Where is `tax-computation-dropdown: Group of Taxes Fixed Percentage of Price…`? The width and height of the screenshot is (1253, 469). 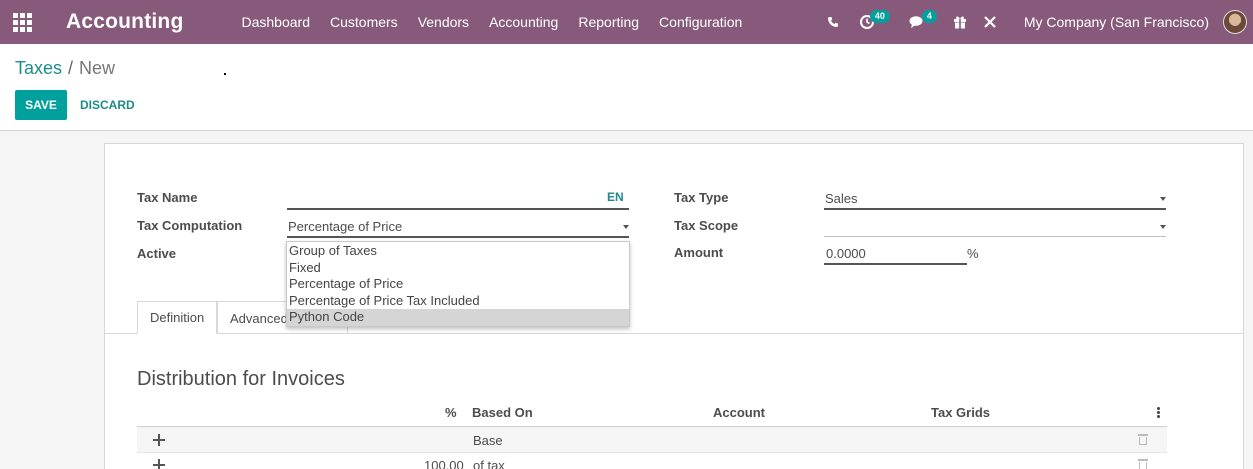
tax-computation-dropdown: Group of Taxes Fixed Percentage of Price… is located at coordinates (458, 284).